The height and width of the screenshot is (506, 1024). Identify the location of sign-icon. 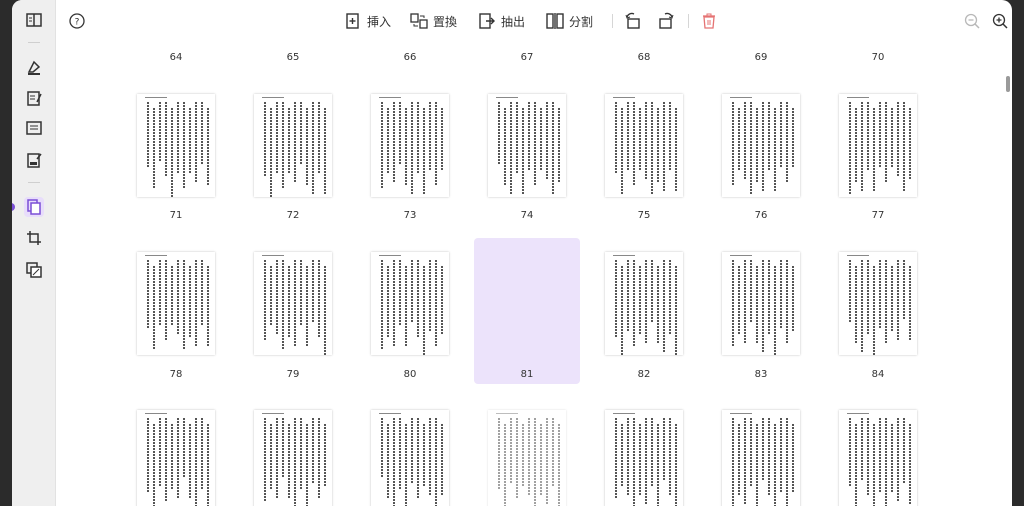
(34, 160).